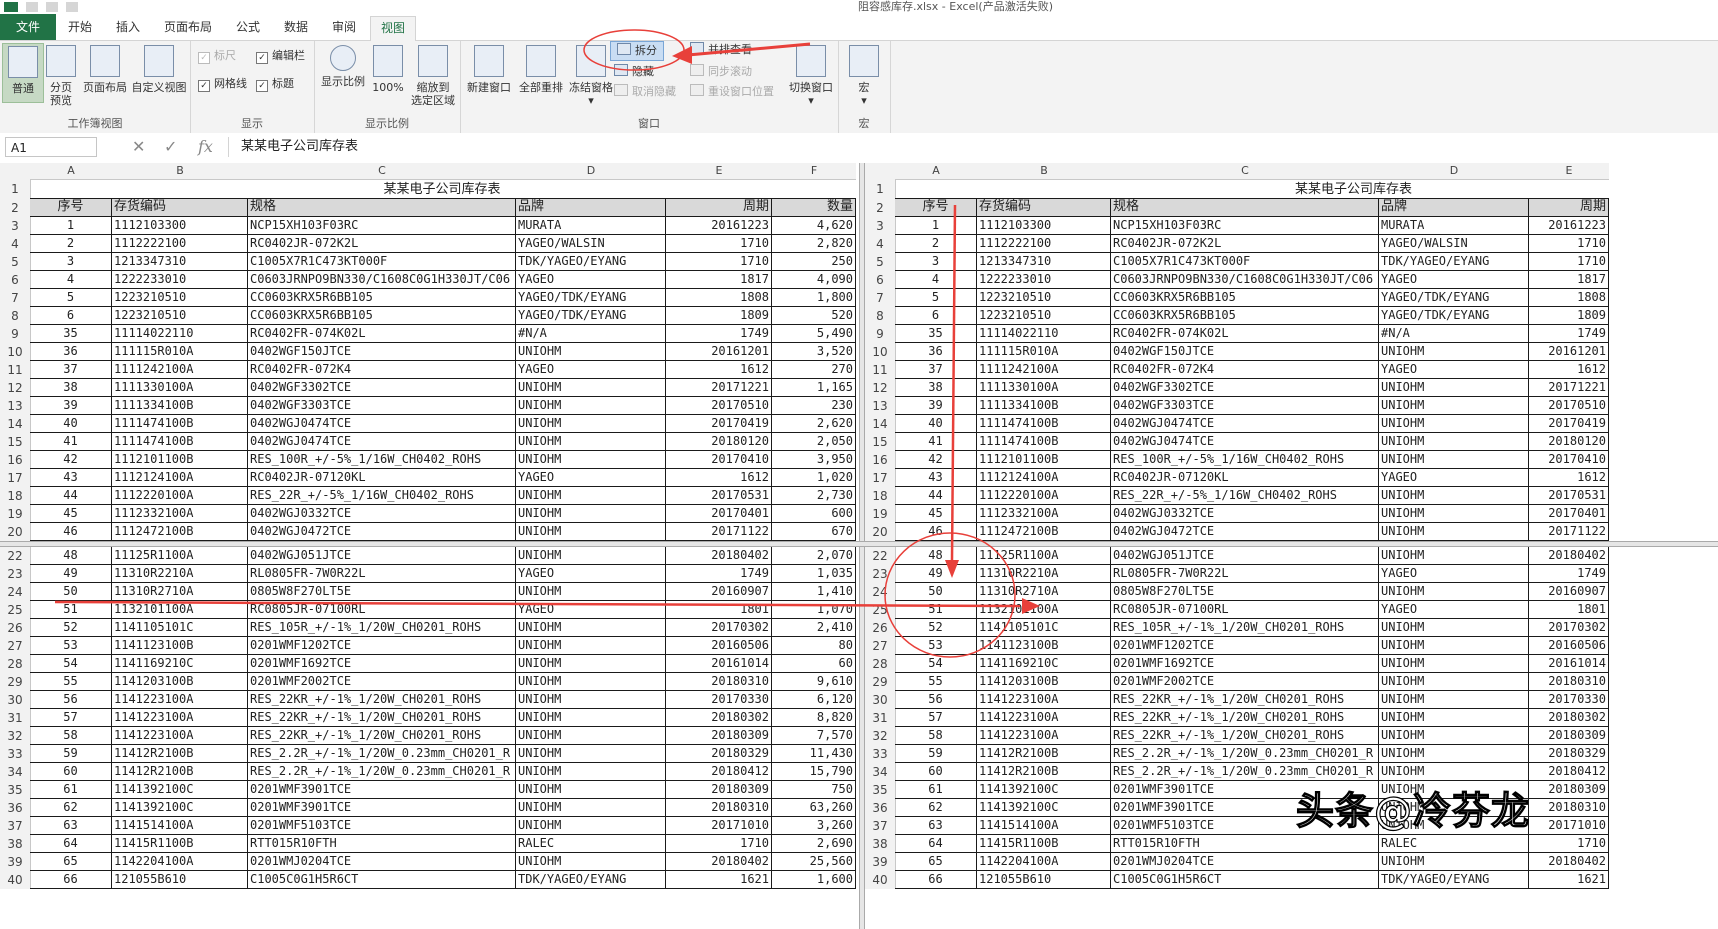  What do you see at coordinates (1245, 532) in the screenshot?
I see `table-cell: 0402WGJ0472TCE` at bounding box center [1245, 532].